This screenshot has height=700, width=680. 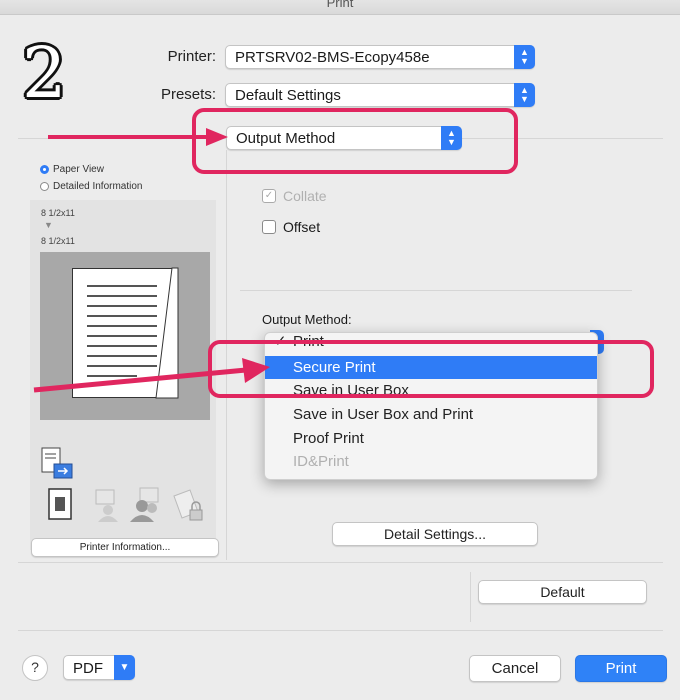 What do you see at coordinates (340, 630) in the screenshot?
I see `bottom-divider` at bounding box center [340, 630].